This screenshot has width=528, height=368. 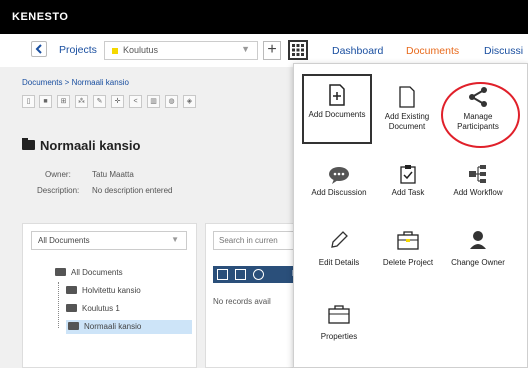 I want to click on pencil-icon, so click(x=339, y=239).